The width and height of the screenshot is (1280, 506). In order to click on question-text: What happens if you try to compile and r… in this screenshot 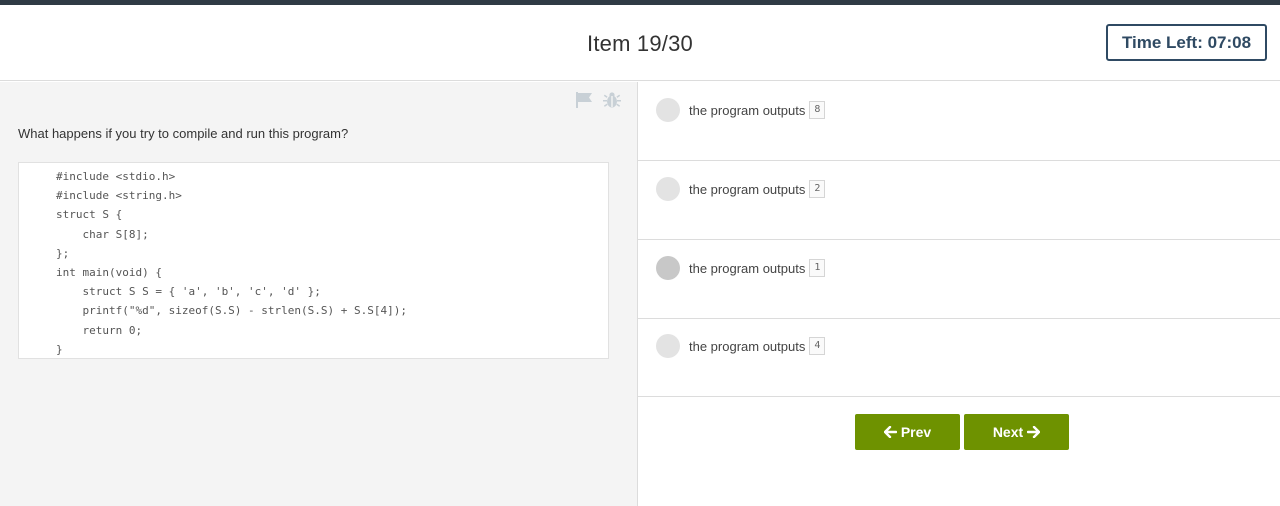, I will do `click(183, 133)`.